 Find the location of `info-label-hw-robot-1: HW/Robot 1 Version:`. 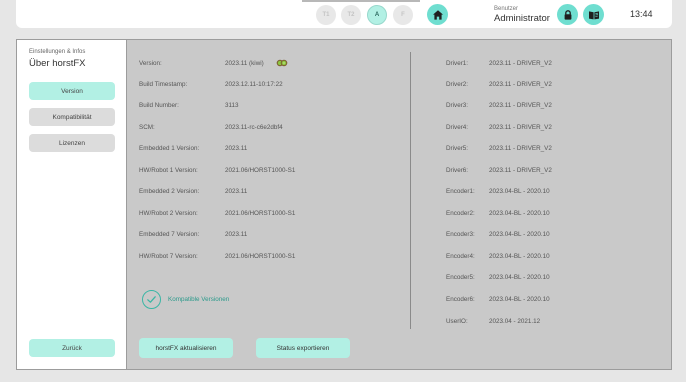

info-label-hw-robot-1: HW/Robot 1 Version: is located at coordinates (168, 170).